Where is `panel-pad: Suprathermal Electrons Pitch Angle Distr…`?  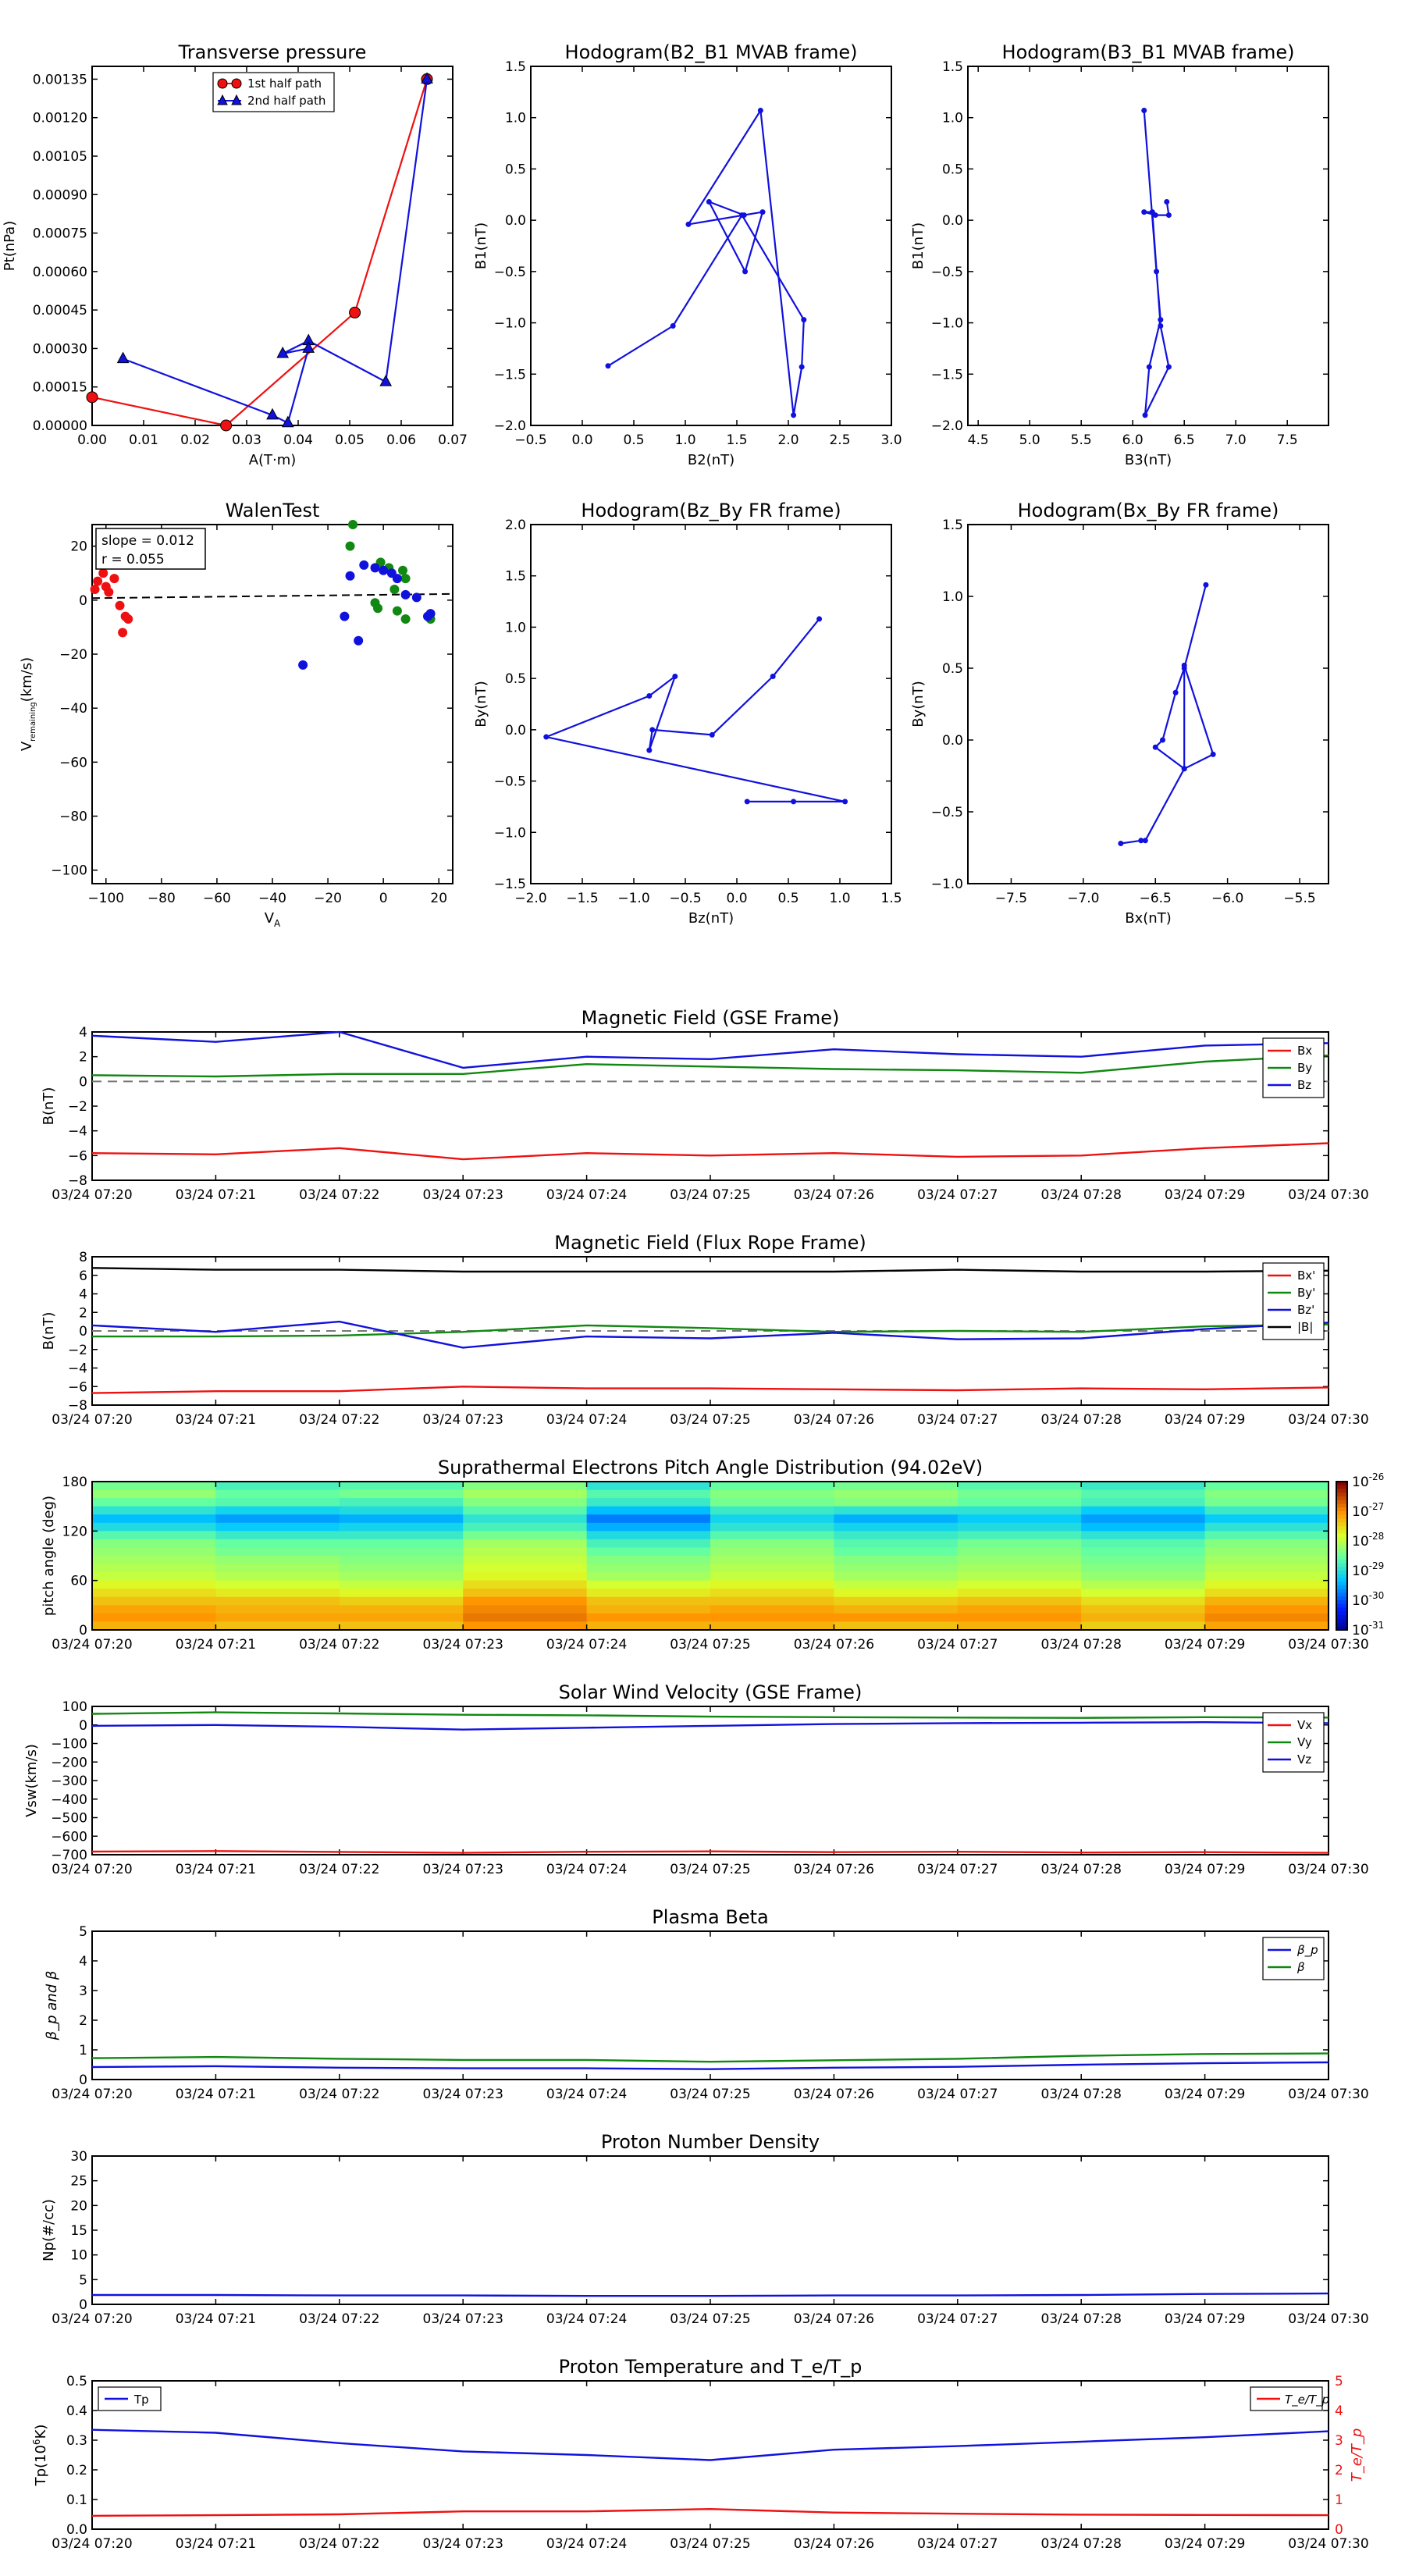 panel-pad: Suprathermal Electrons Pitch Angle Distr… is located at coordinates (713, 1555).